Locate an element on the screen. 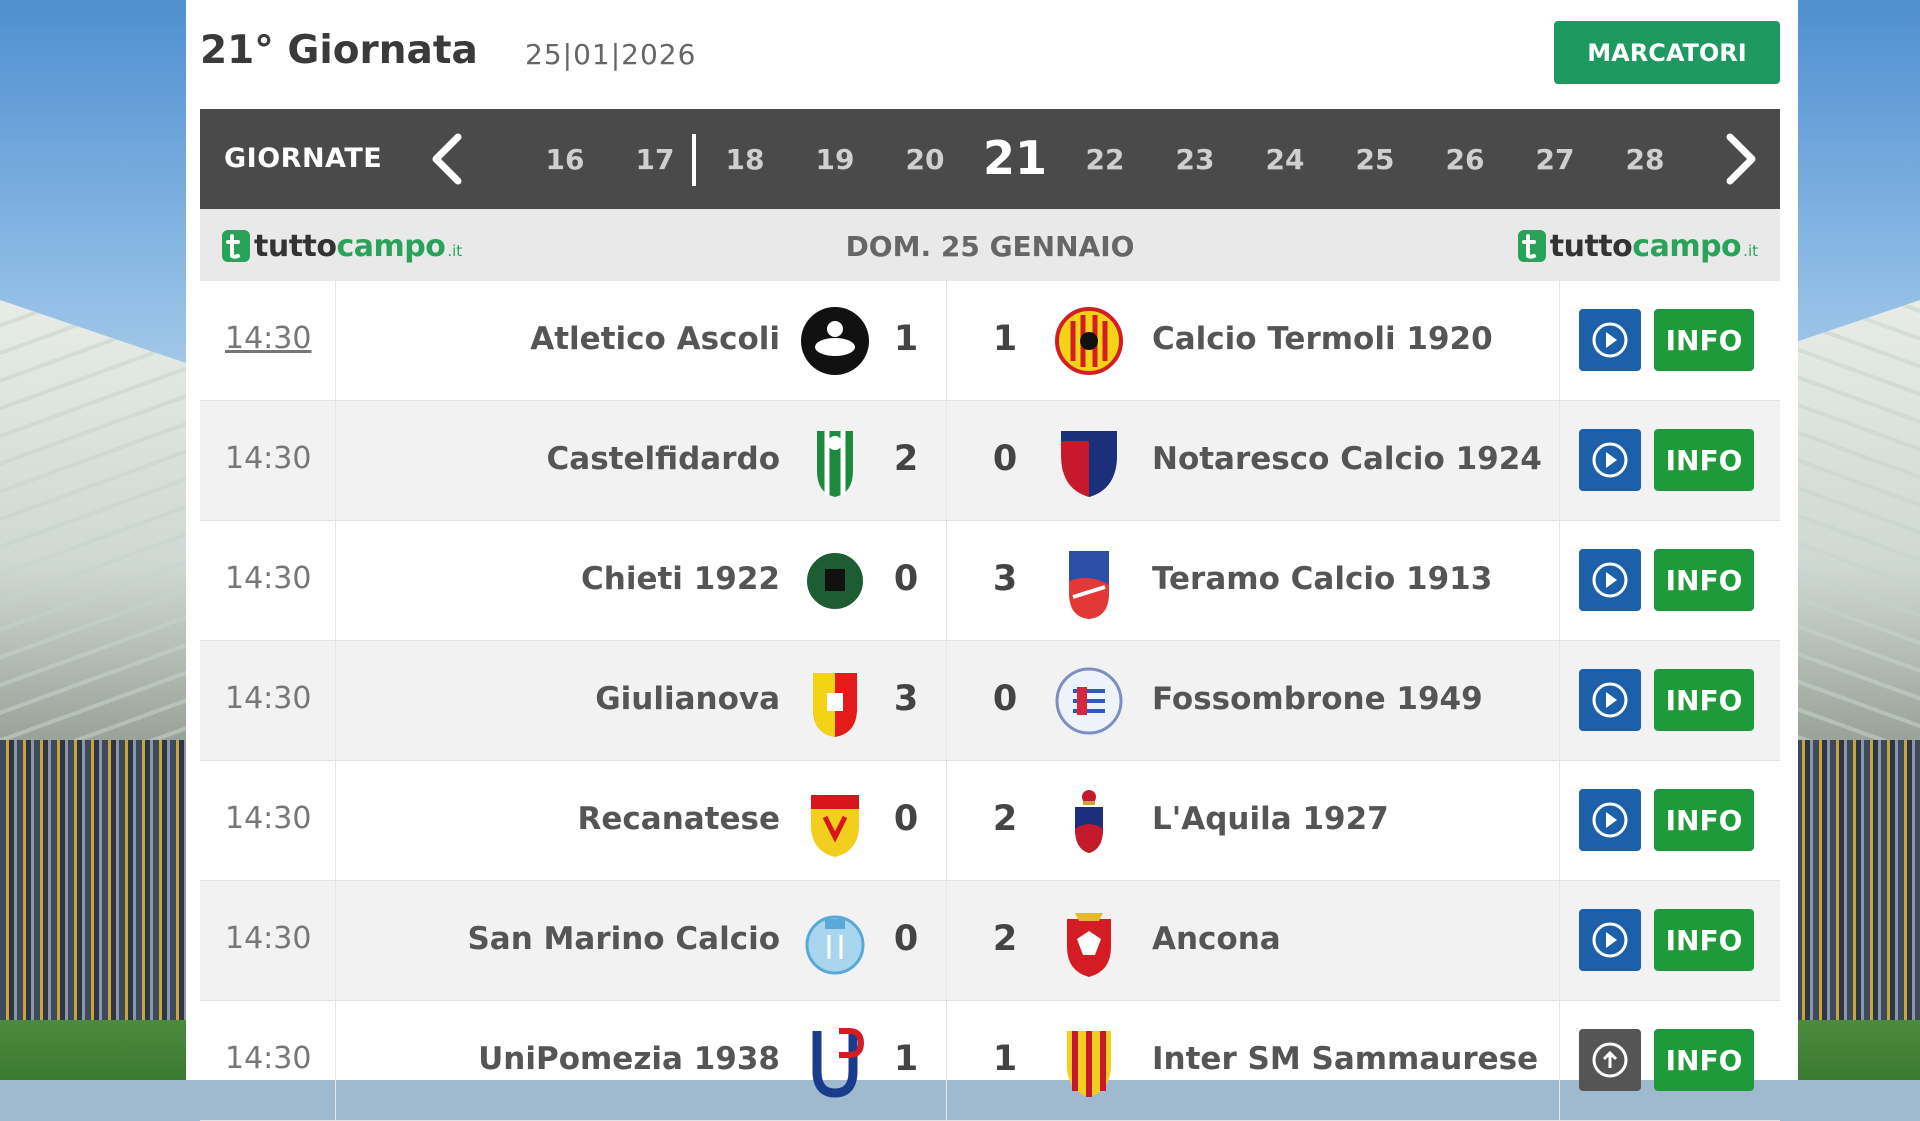 The width and height of the screenshot is (1920, 1121). upload-button is located at coordinates (1610, 1060).